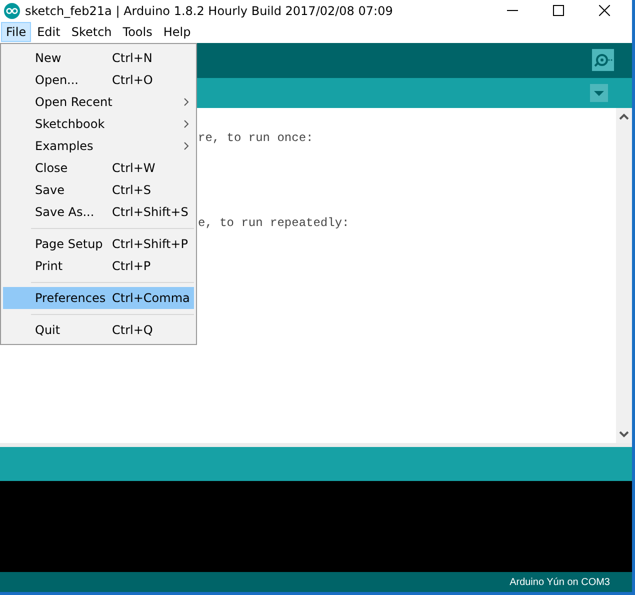  What do you see at coordinates (604, 10) in the screenshot?
I see `close-icon` at bounding box center [604, 10].